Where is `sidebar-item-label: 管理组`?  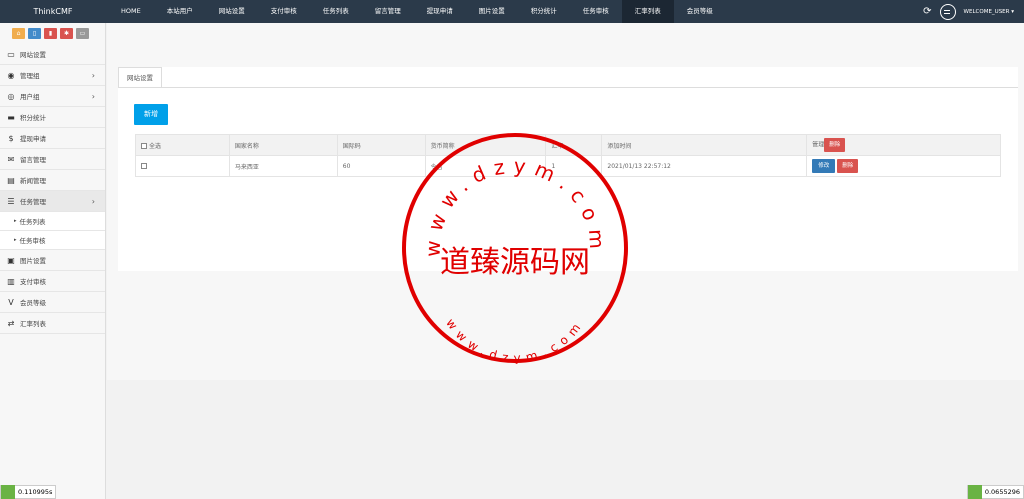 sidebar-item-label: 管理组 is located at coordinates (30, 76).